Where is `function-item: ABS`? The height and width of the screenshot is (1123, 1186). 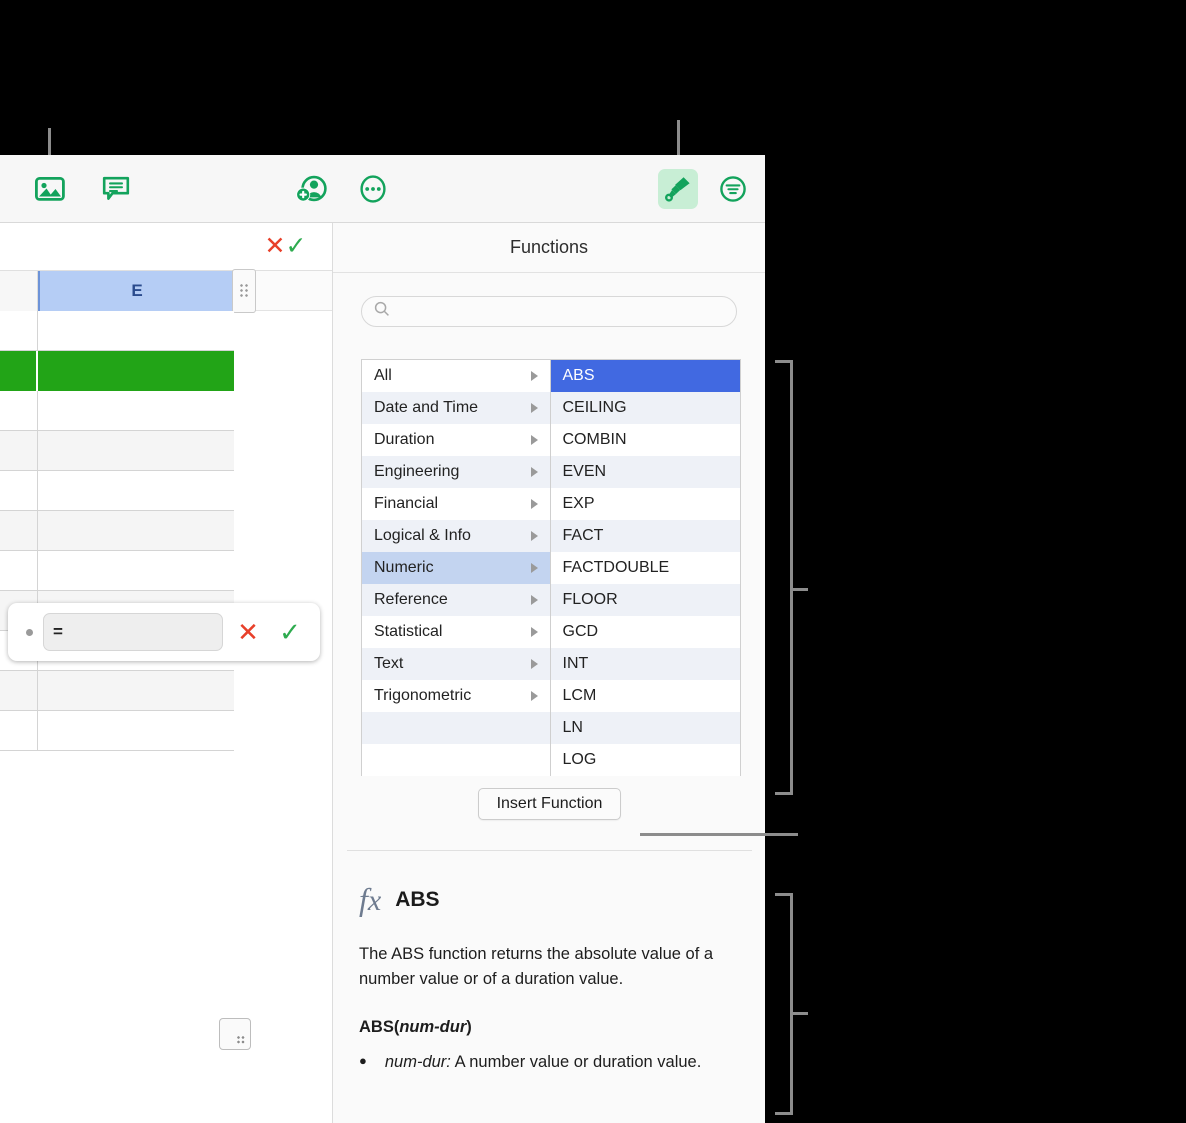
function-item: ABS is located at coordinates (645, 376).